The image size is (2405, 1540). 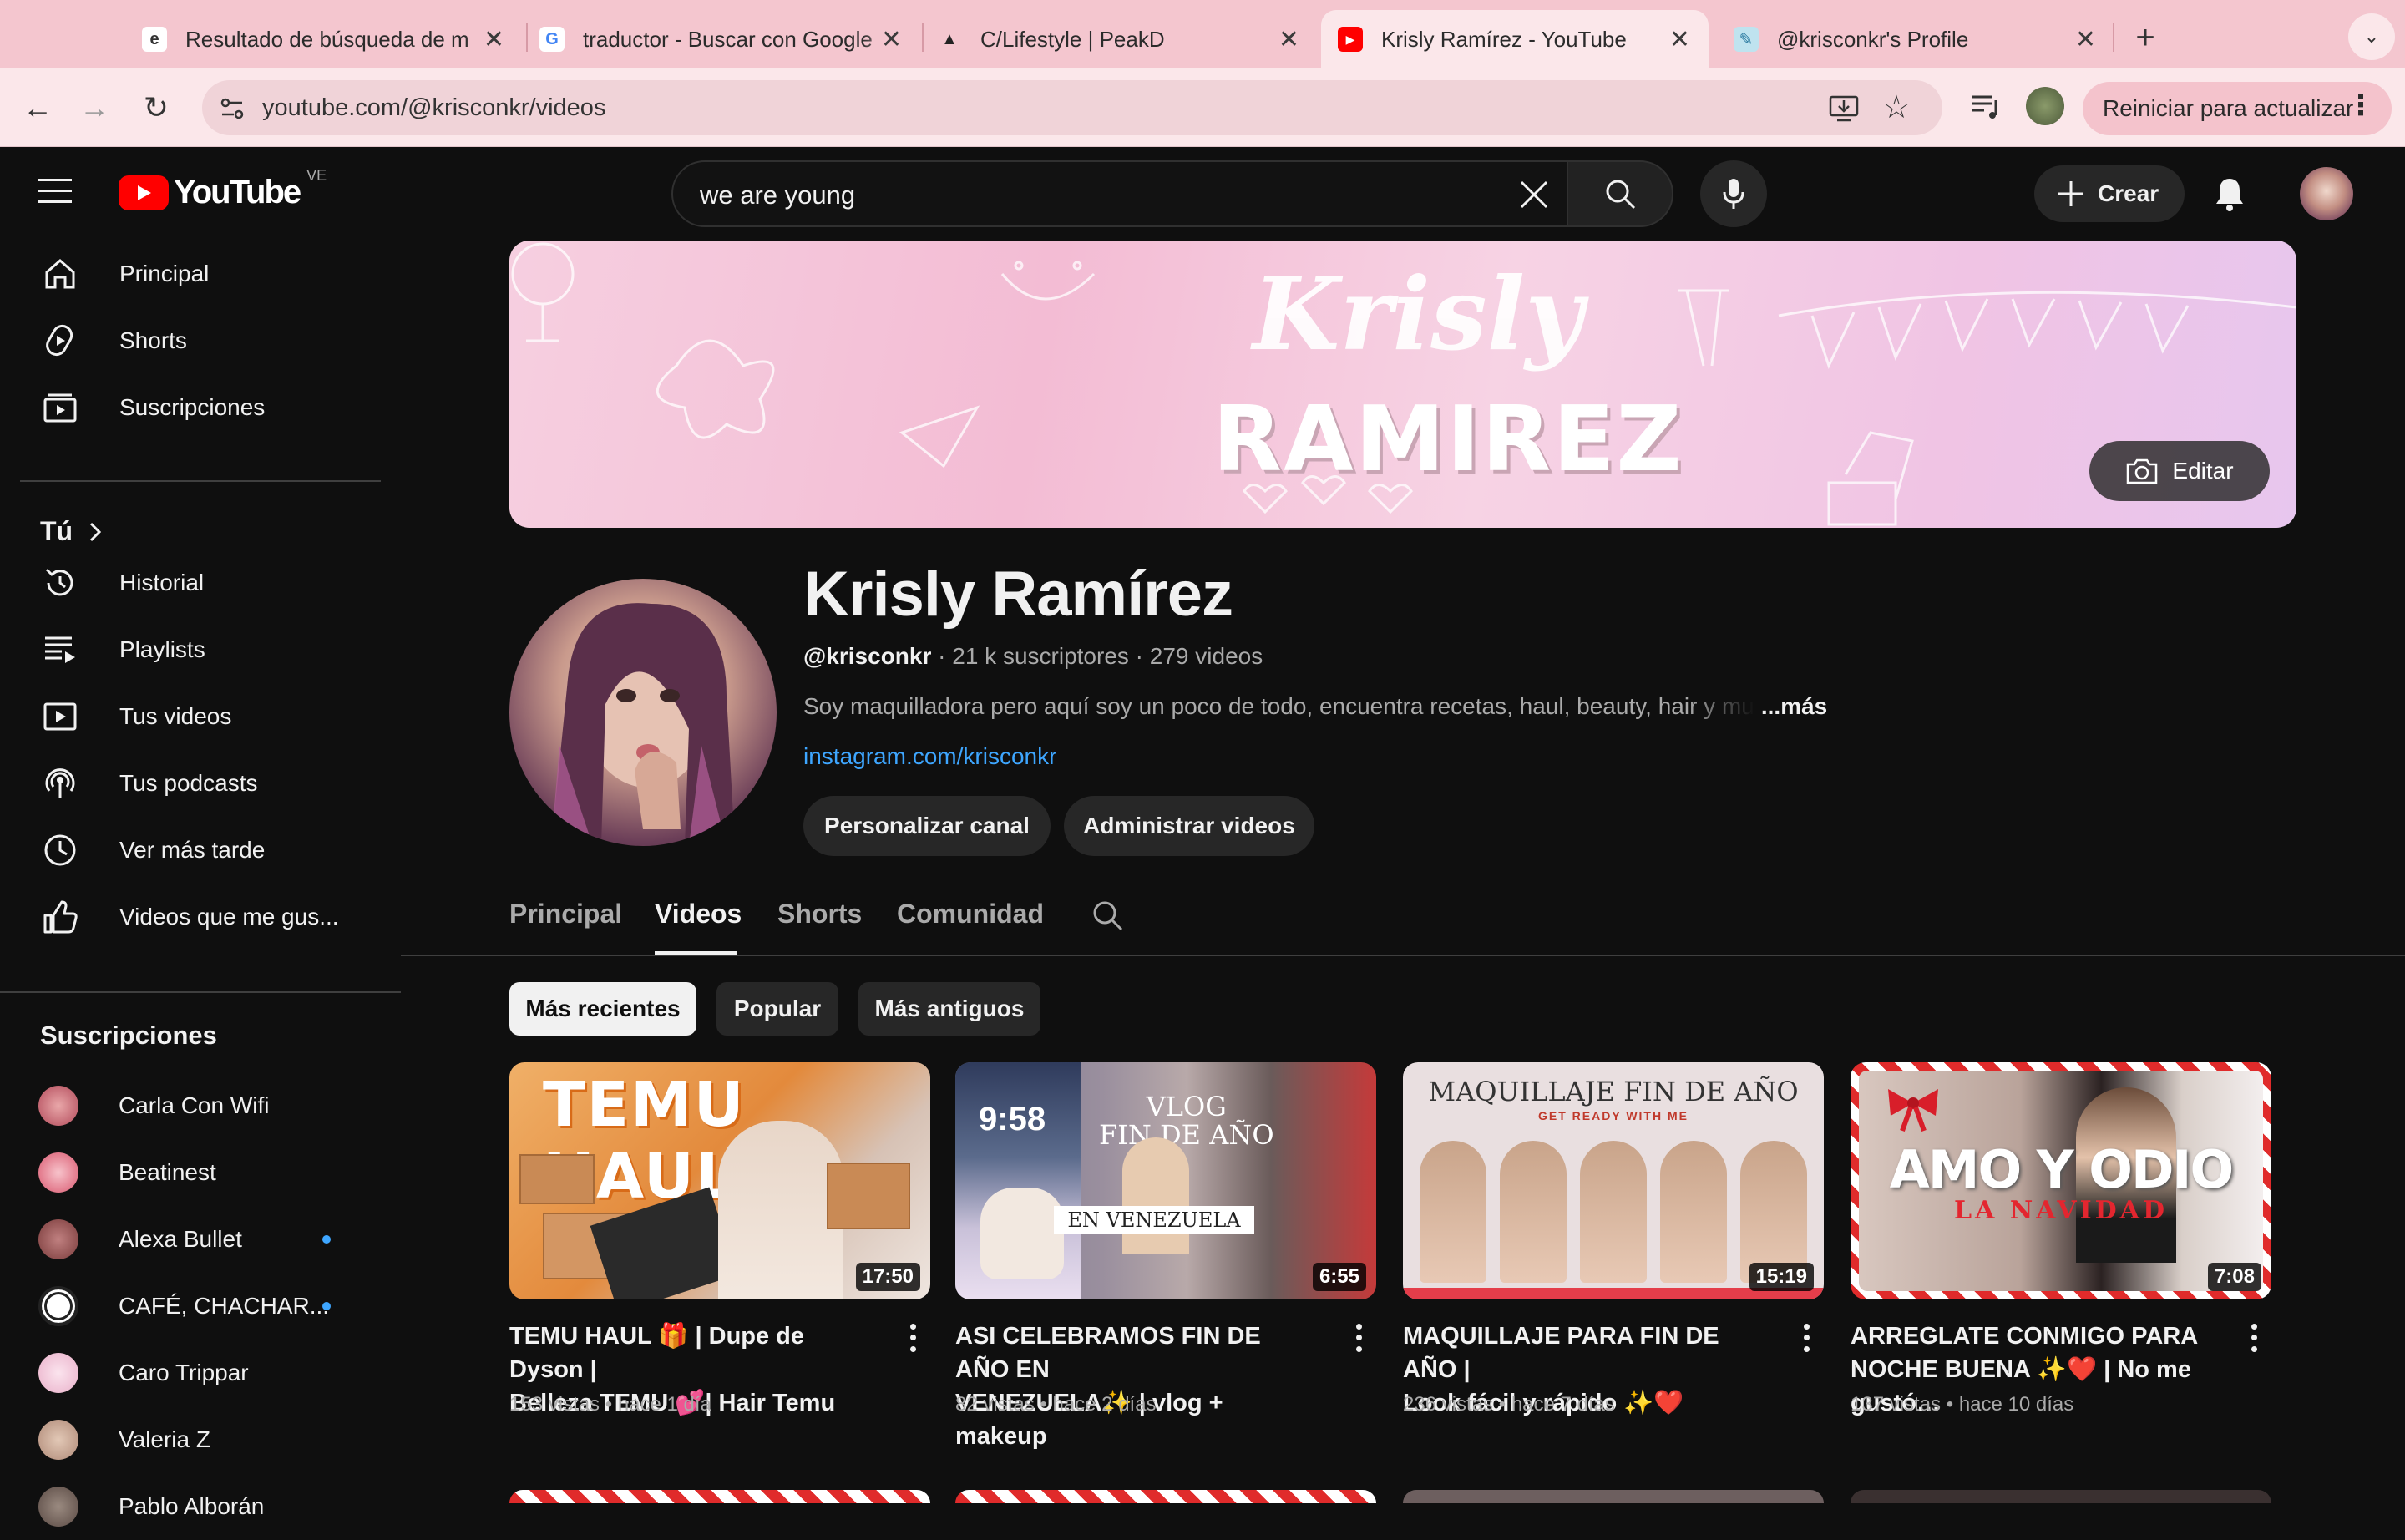 What do you see at coordinates (201, 1106) in the screenshot?
I see `subscription-item: Carla Con Wifi` at bounding box center [201, 1106].